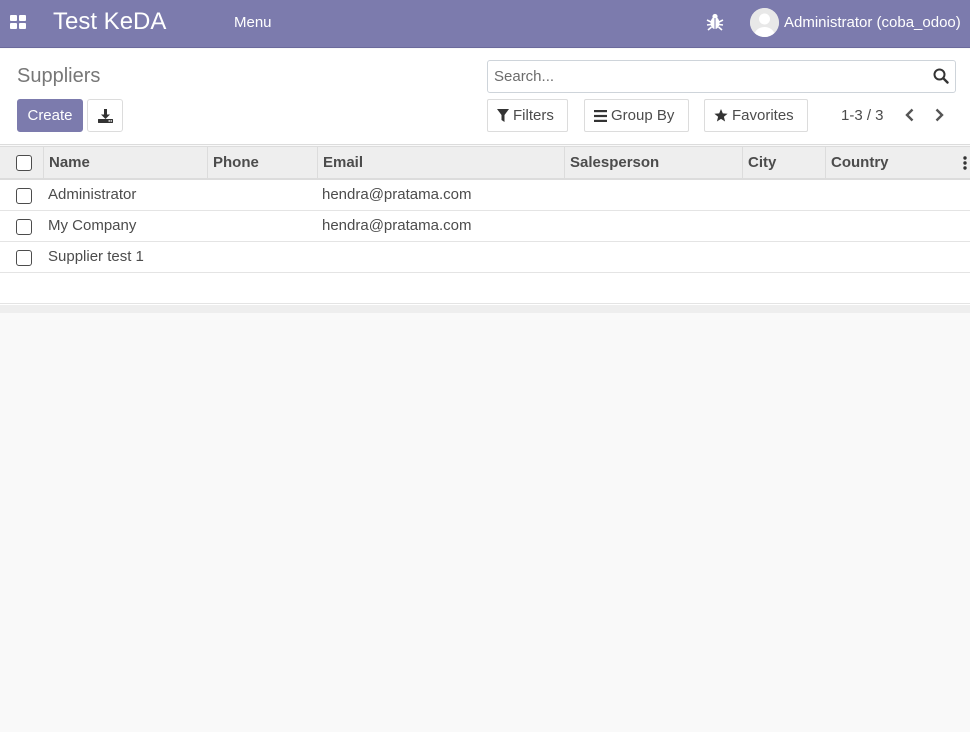 This screenshot has height=732, width=970. Describe the element at coordinates (109, 22) in the screenshot. I see `app-brand: Test KeDA` at that location.